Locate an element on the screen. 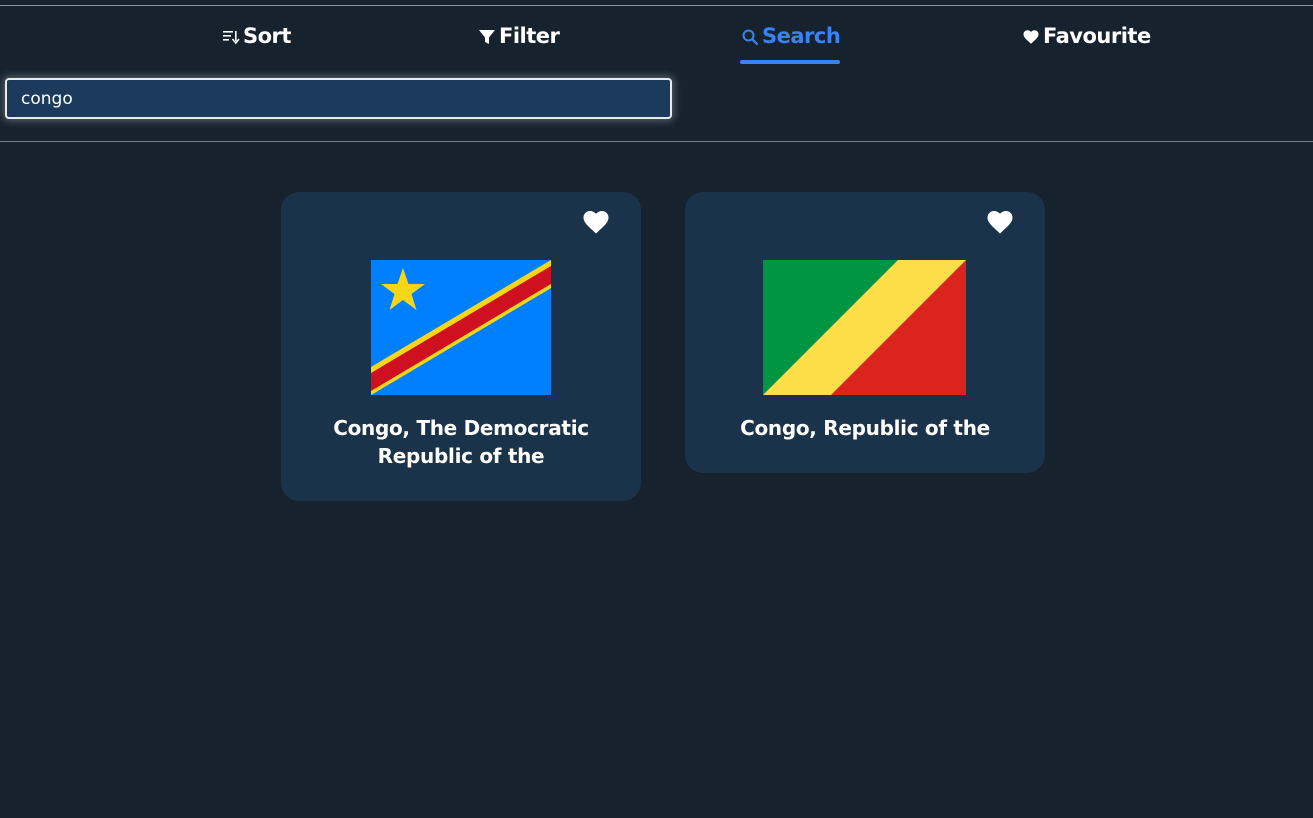 Image resolution: width=1313 pixels, height=818 pixels. country-card: Congo, The Democratic Republic of the is located at coordinates (461, 346).